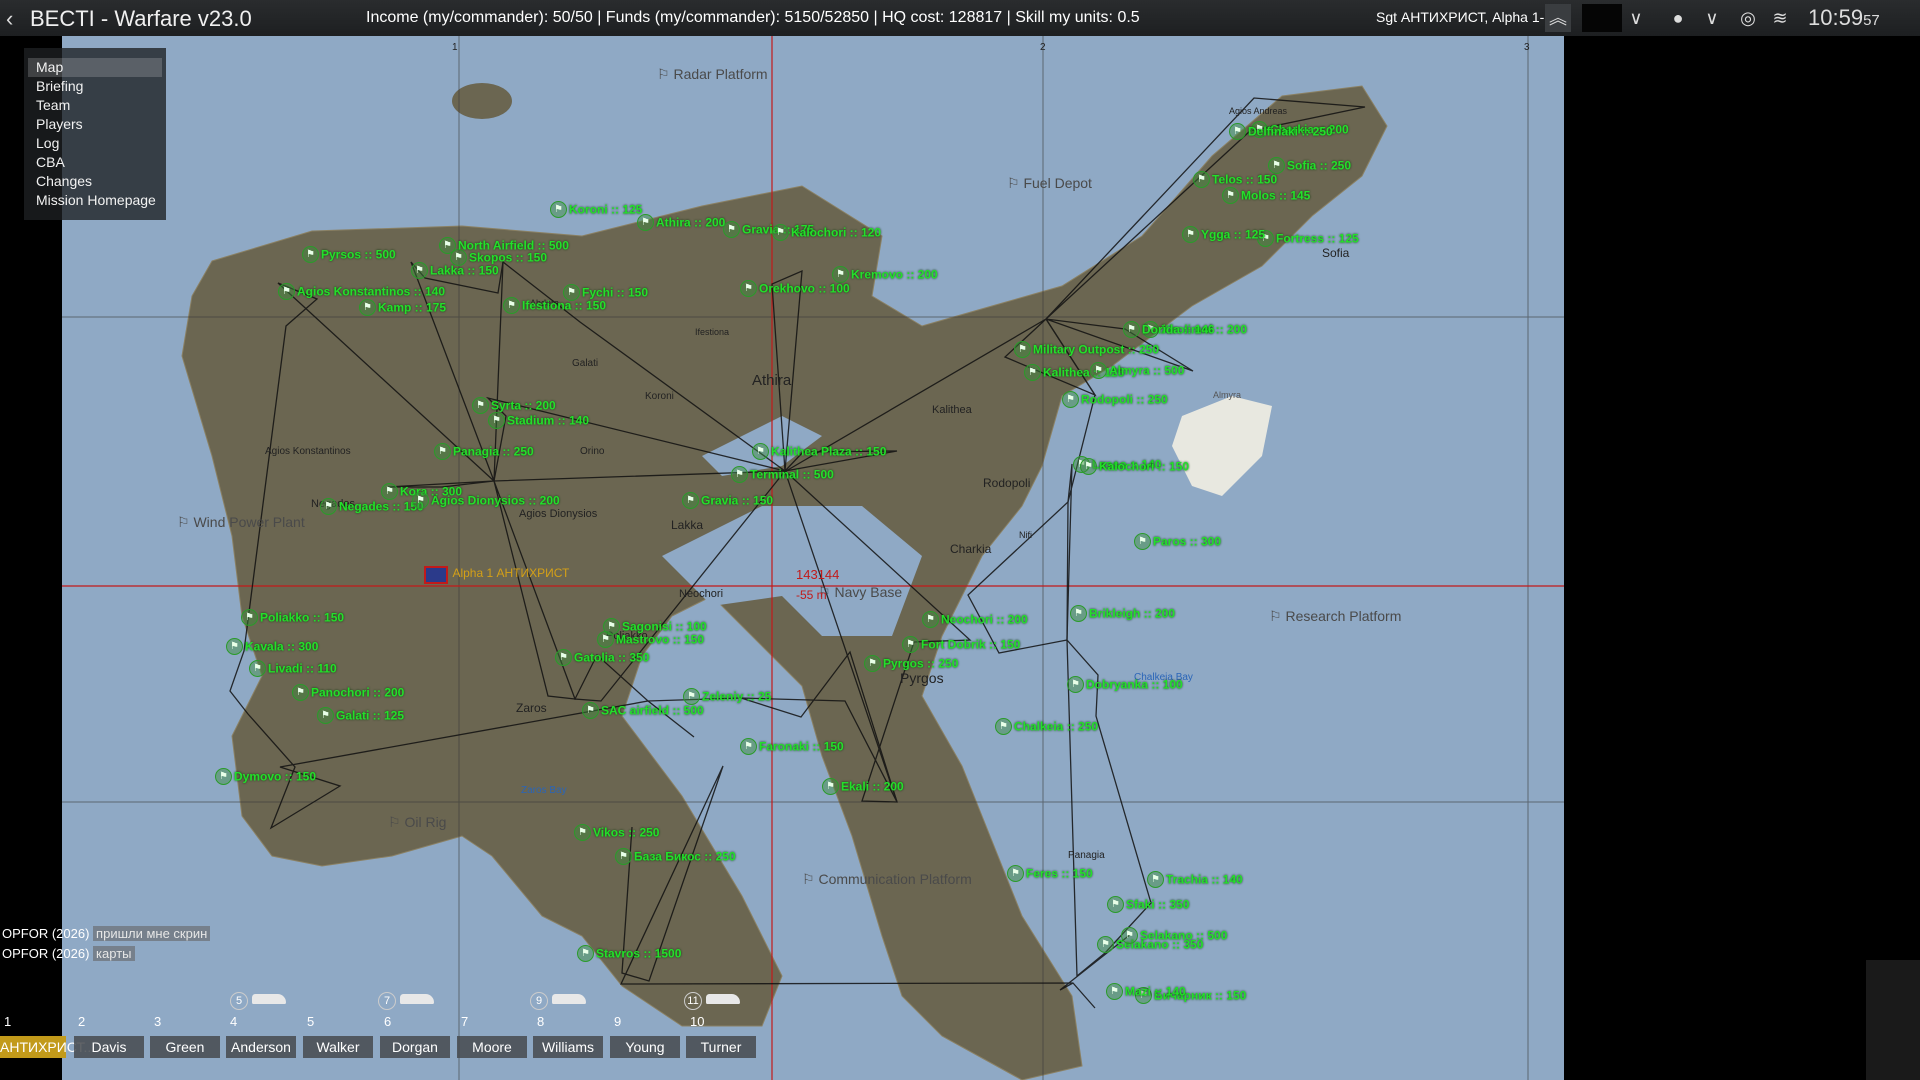 This screenshot has width=1920, height=1080. I want to click on town-flag: ⚑ Chalkeia :: 250, so click(1046, 726).